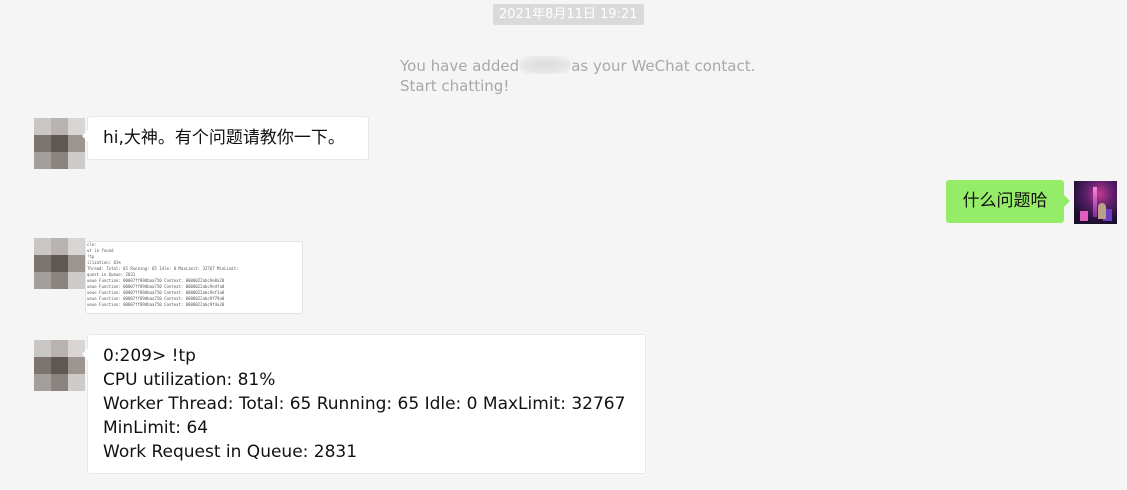  I want to click on message-text: hi,大神。有个问题请教你一下。, so click(224, 138).